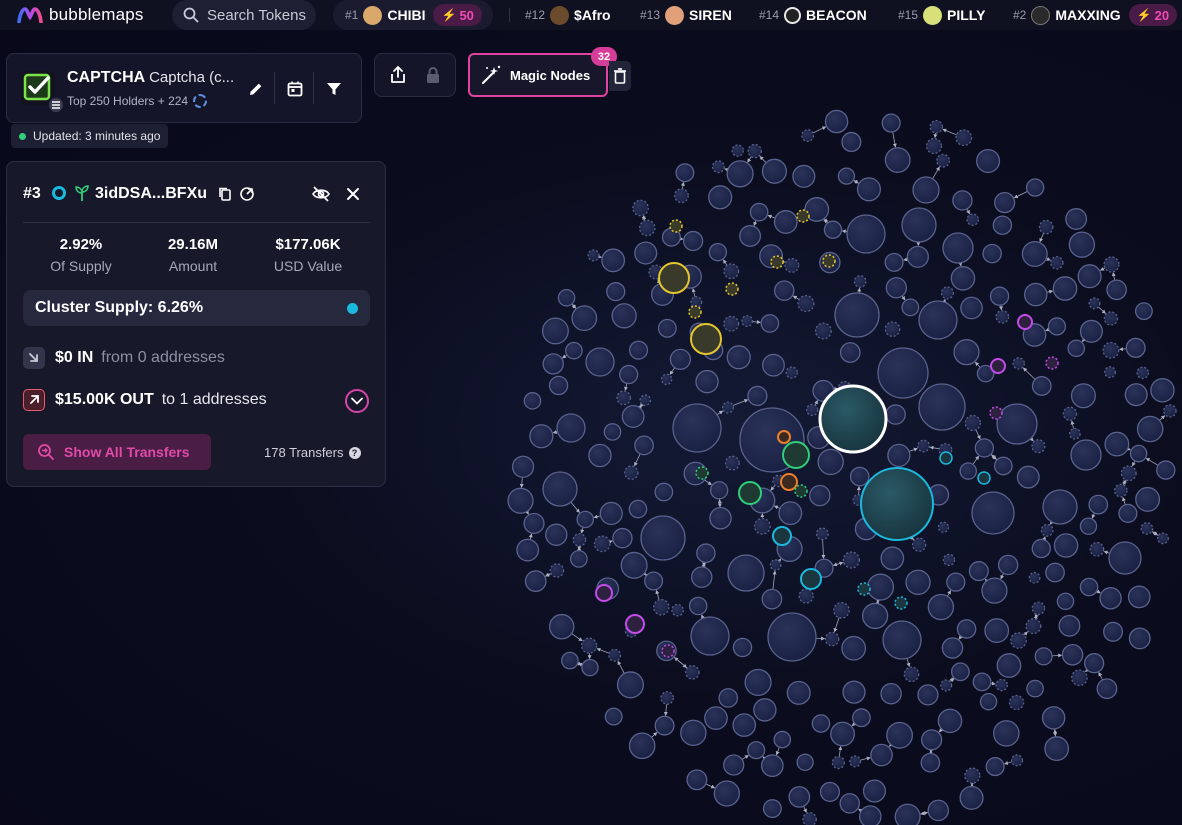 This screenshot has width=1182, height=825. What do you see at coordinates (357, 401) in the screenshot?
I see `expand-outflow-button` at bounding box center [357, 401].